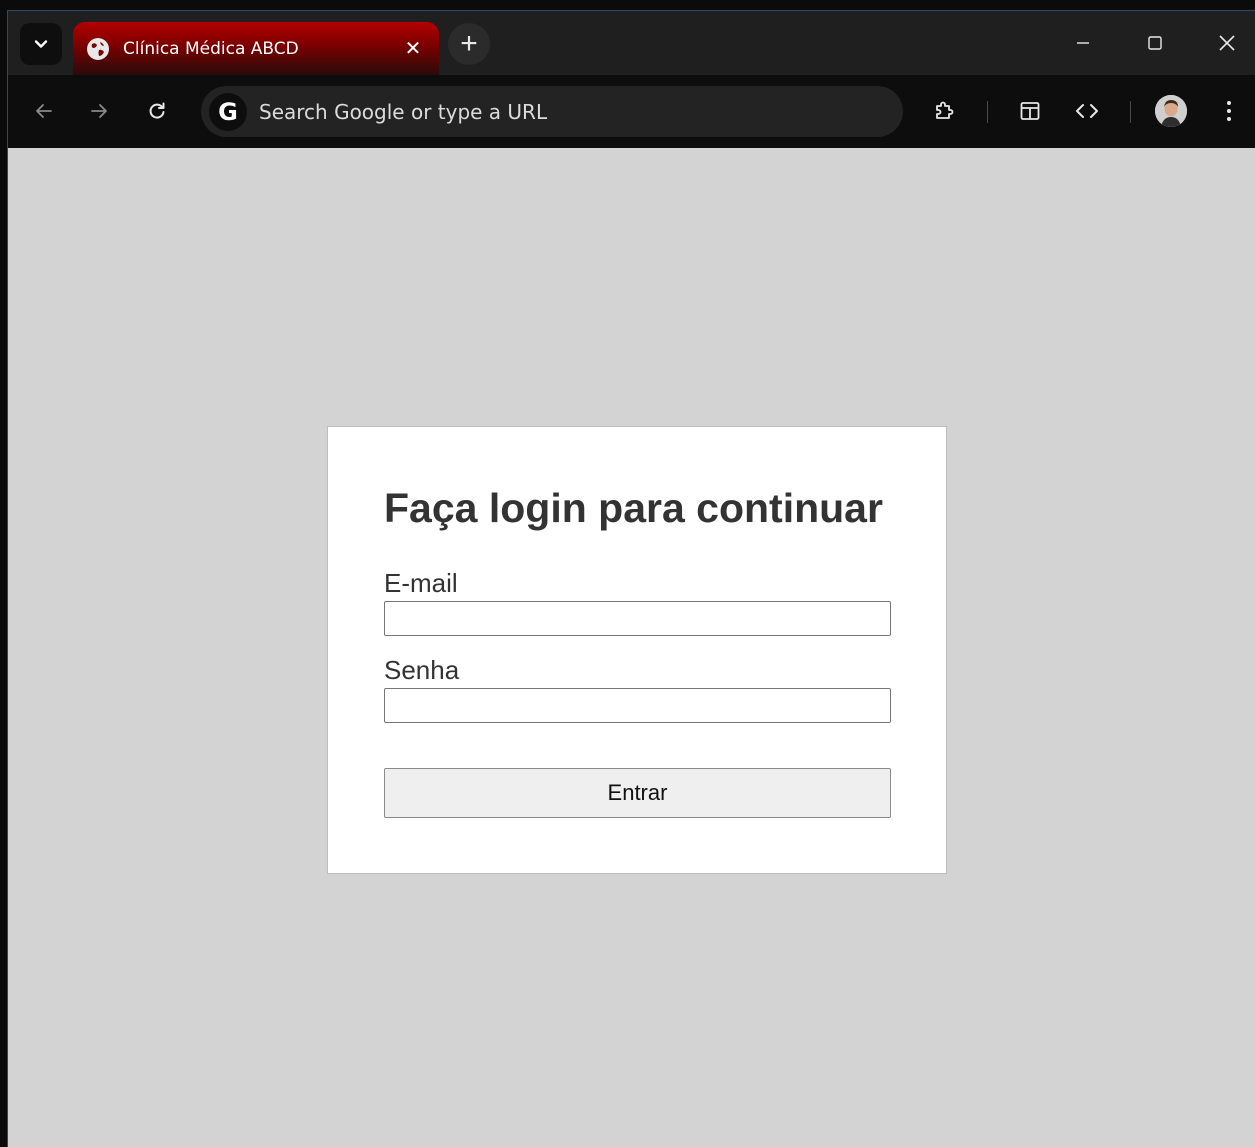 This screenshot has width=1255, height=1147. I want to click on tab-title: Clínica Médica ABCD, so click(211, 48).